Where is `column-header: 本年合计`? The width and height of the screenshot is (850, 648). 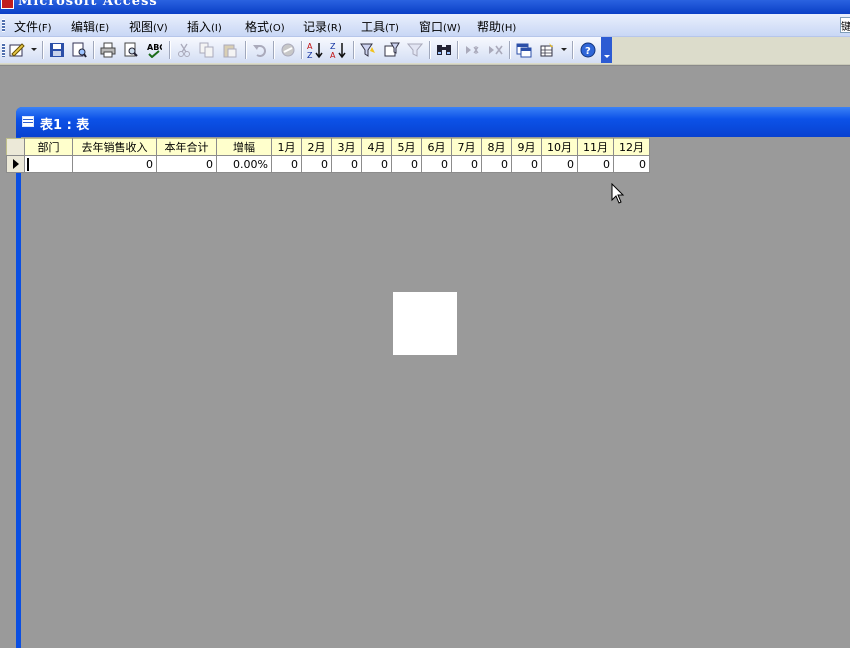 column-header: 本年合计 is located at coordinates (186, 147).